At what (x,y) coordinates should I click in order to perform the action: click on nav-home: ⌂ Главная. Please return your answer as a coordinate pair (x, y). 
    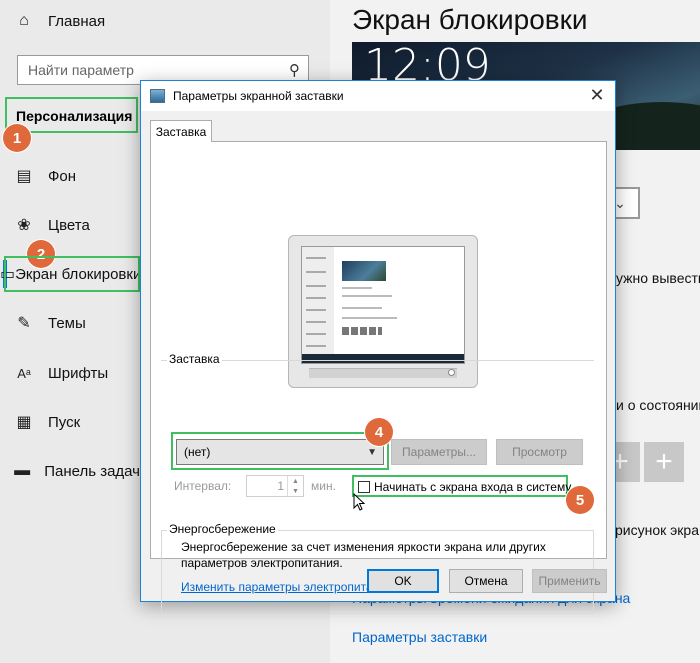
    Looking at the image, I should click on (70, 21).